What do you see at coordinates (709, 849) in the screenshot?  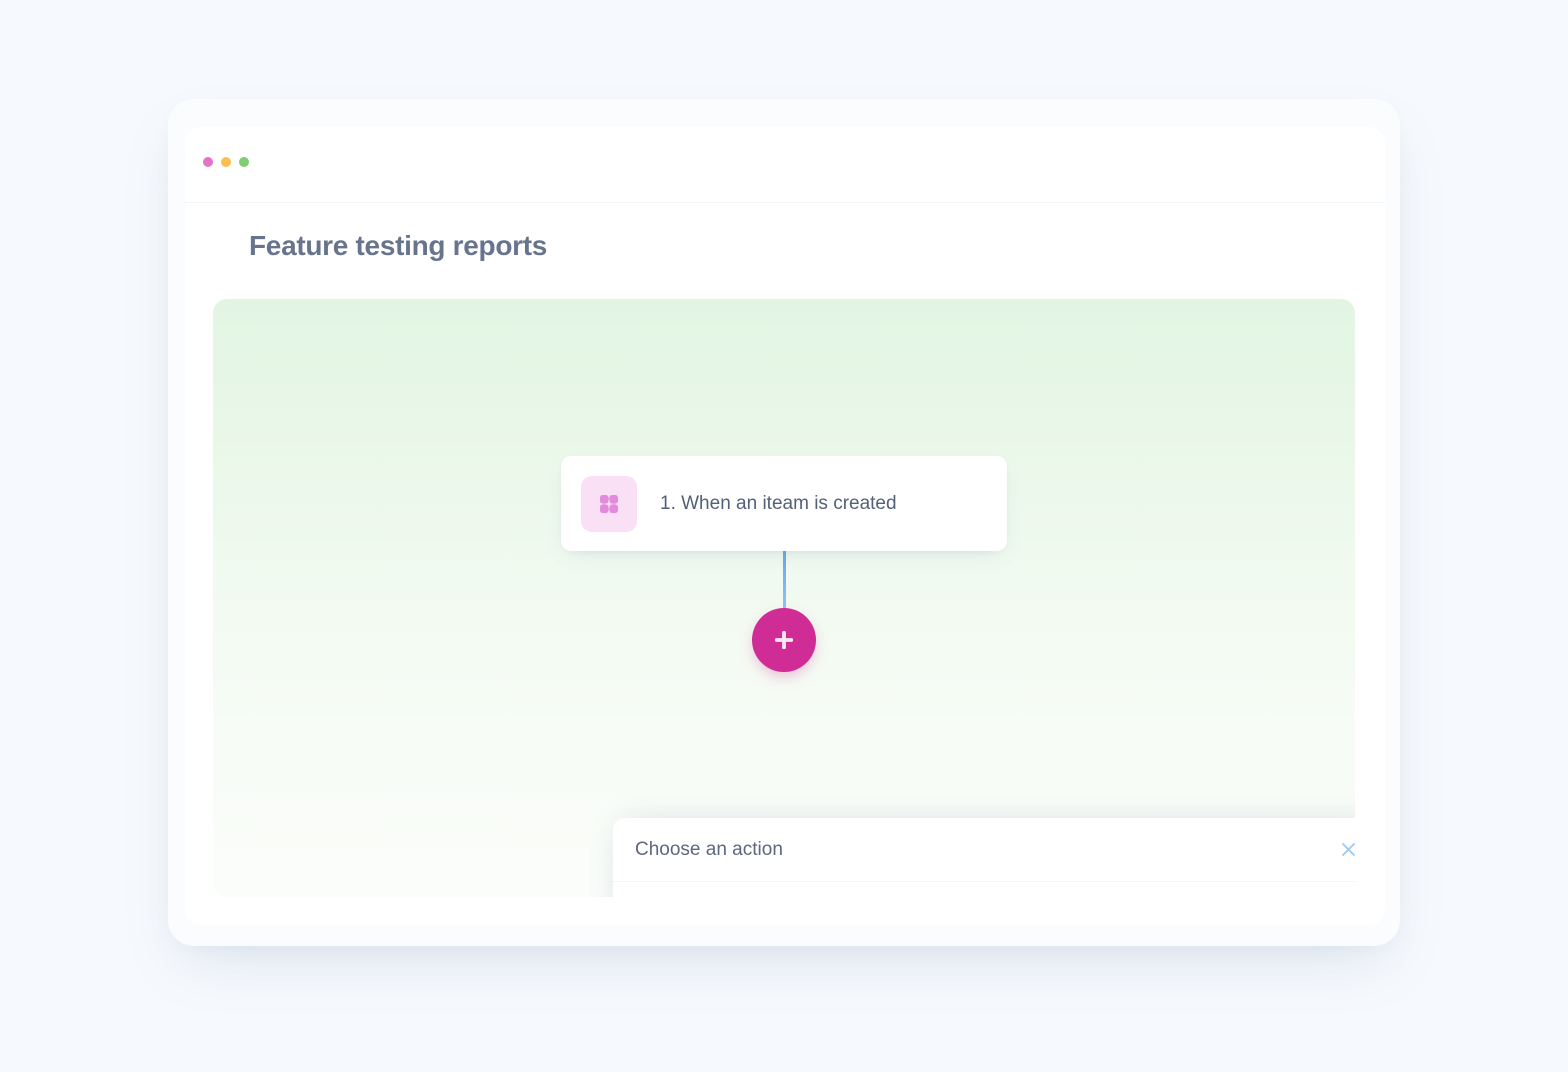 I see `panel-title: Choose an action` at bounding box center [709, 849].